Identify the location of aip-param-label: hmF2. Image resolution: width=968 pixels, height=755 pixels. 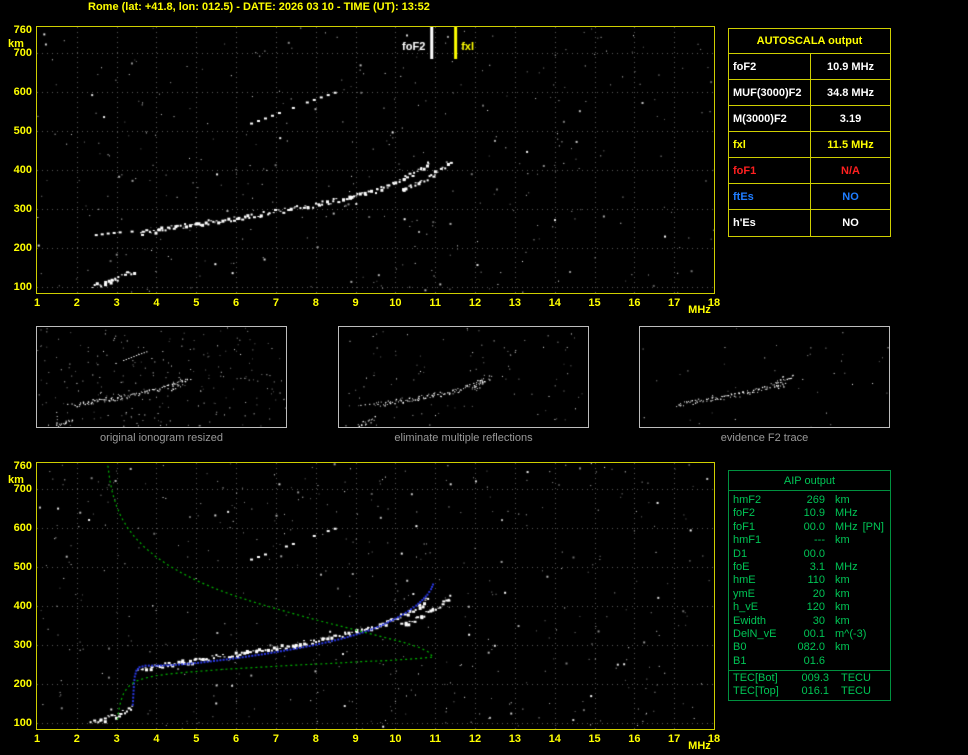
(747, 500).